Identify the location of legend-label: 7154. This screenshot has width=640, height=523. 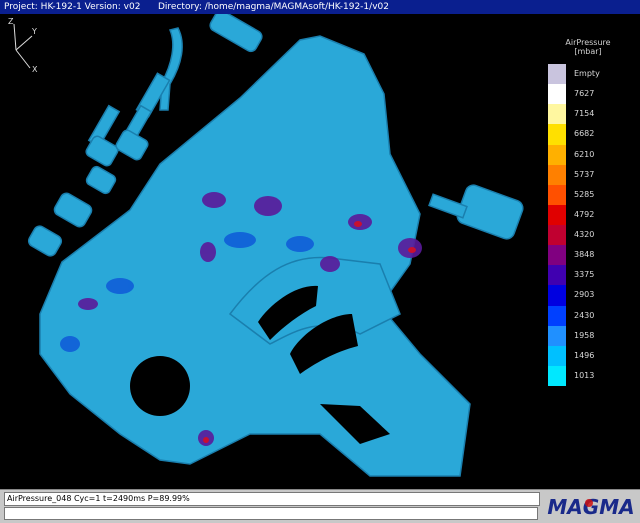
(584, 114).